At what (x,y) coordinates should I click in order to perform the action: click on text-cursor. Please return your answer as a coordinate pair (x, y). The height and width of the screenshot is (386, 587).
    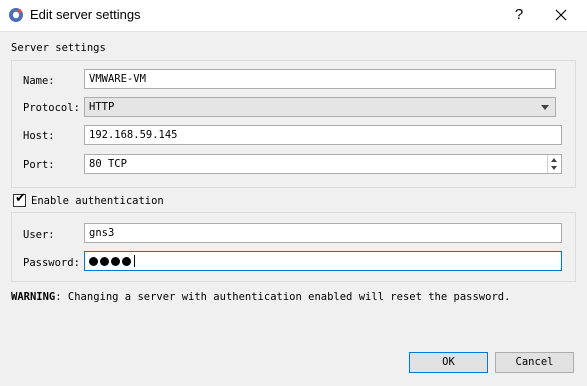
    Looking at the image, I should click on (134, 261).